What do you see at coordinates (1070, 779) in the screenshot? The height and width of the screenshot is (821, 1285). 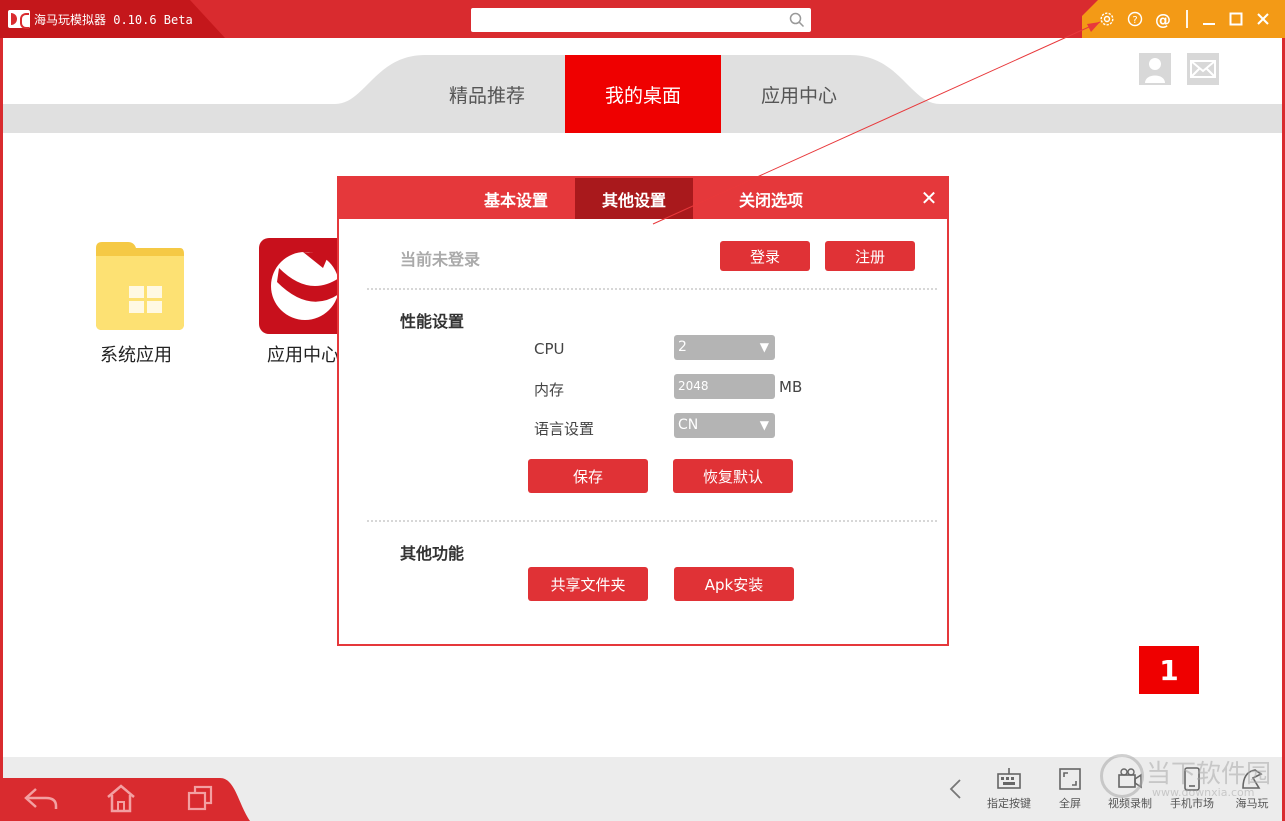 I see `fullscreen-icon` at bounding box center [1070, 779].